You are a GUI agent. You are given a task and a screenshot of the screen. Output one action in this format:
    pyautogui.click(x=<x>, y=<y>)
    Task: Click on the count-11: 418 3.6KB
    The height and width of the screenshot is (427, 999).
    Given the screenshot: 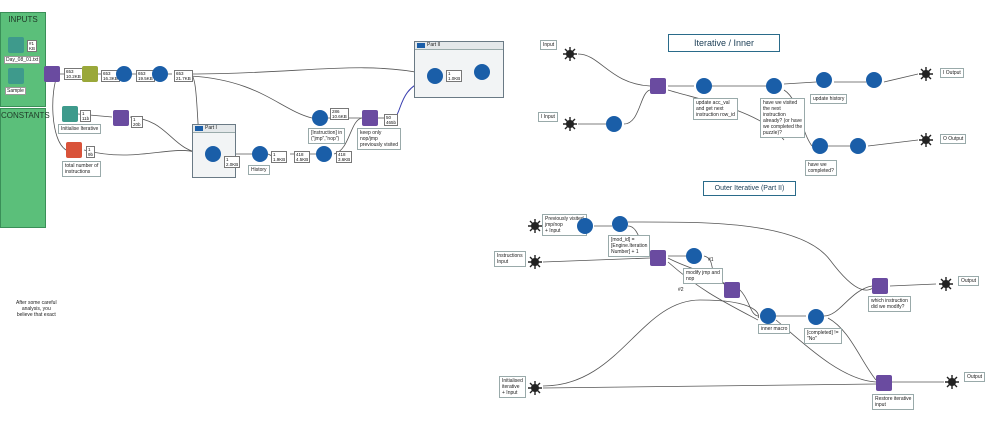 What is the action you would take?
    pyautogui.click(x=344, y=157)
    